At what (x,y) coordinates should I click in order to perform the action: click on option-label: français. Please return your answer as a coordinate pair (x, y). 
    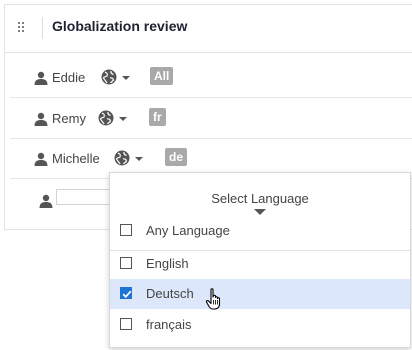
    Looking at the image, I should click on (169, 324).